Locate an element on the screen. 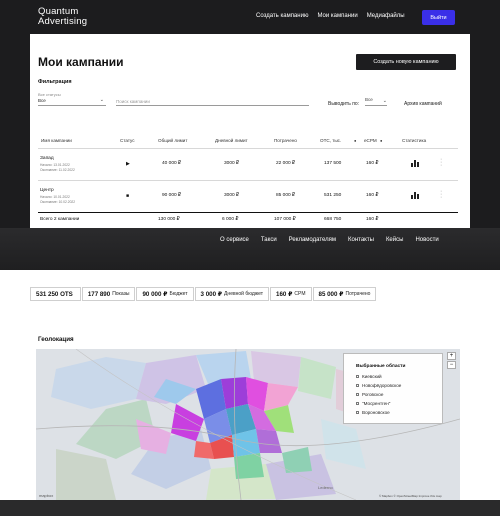 The width and height of the screenshot is (500, 516). footer-link-cases: Кейсы is located at coordinates (395, 240).